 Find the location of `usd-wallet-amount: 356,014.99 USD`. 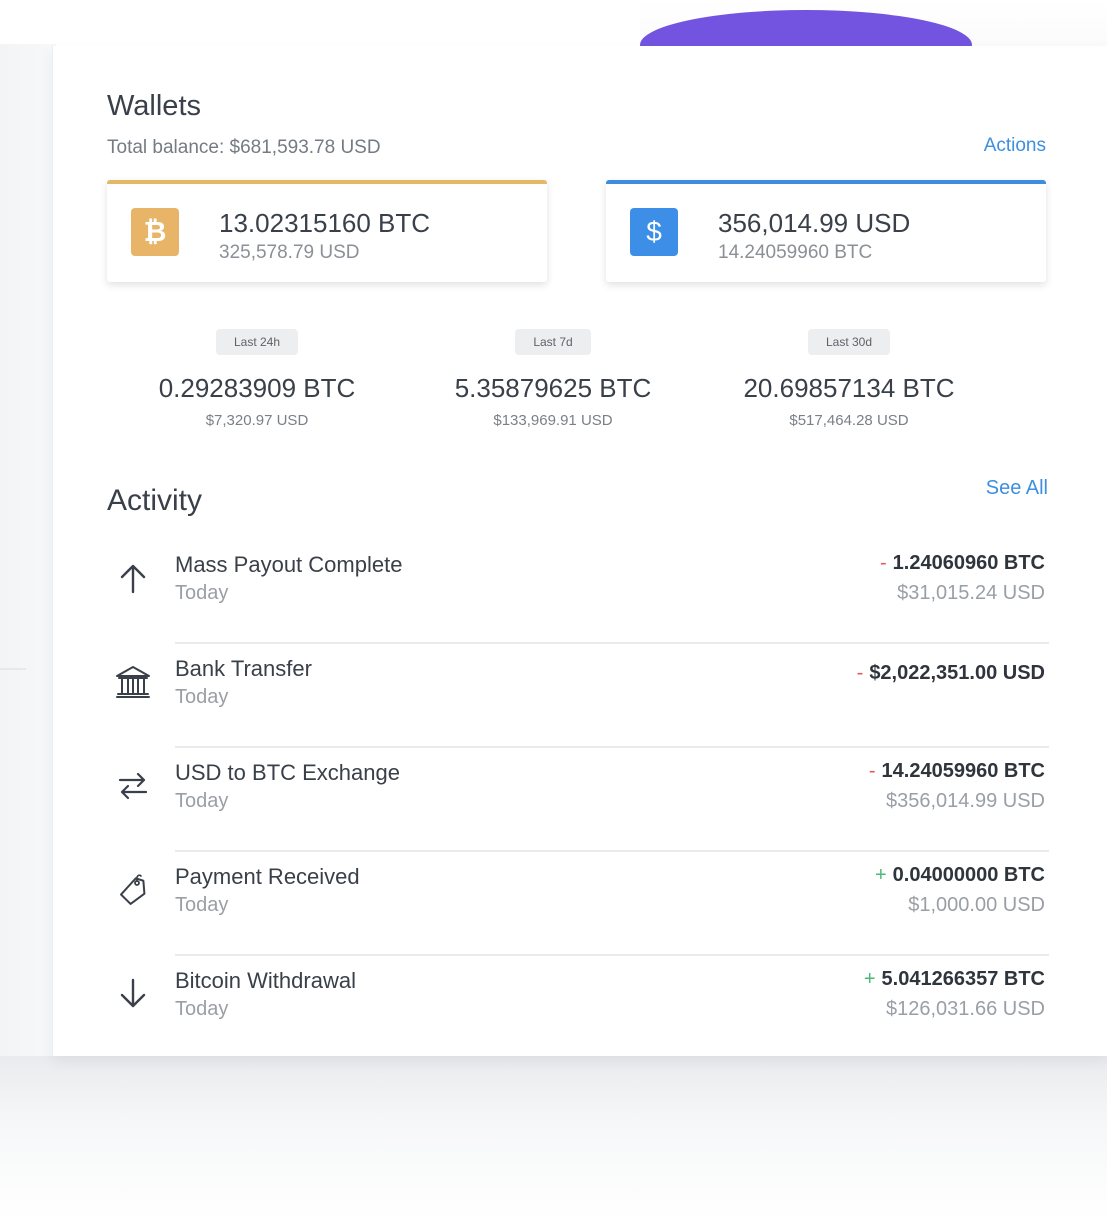

usd-wallet-amount: 356,014.99 USD is located at coordinates (814, 223).